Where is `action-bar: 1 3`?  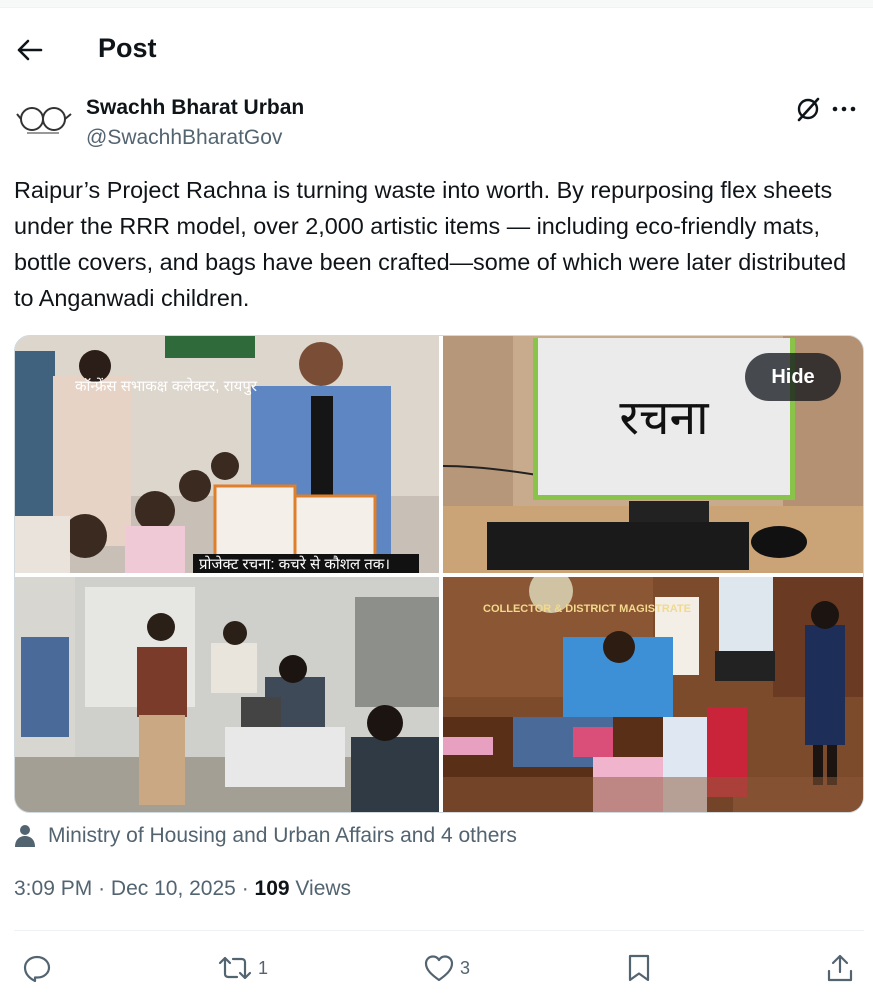
action-bar: 1 3 is located at coordinates (439, 968).